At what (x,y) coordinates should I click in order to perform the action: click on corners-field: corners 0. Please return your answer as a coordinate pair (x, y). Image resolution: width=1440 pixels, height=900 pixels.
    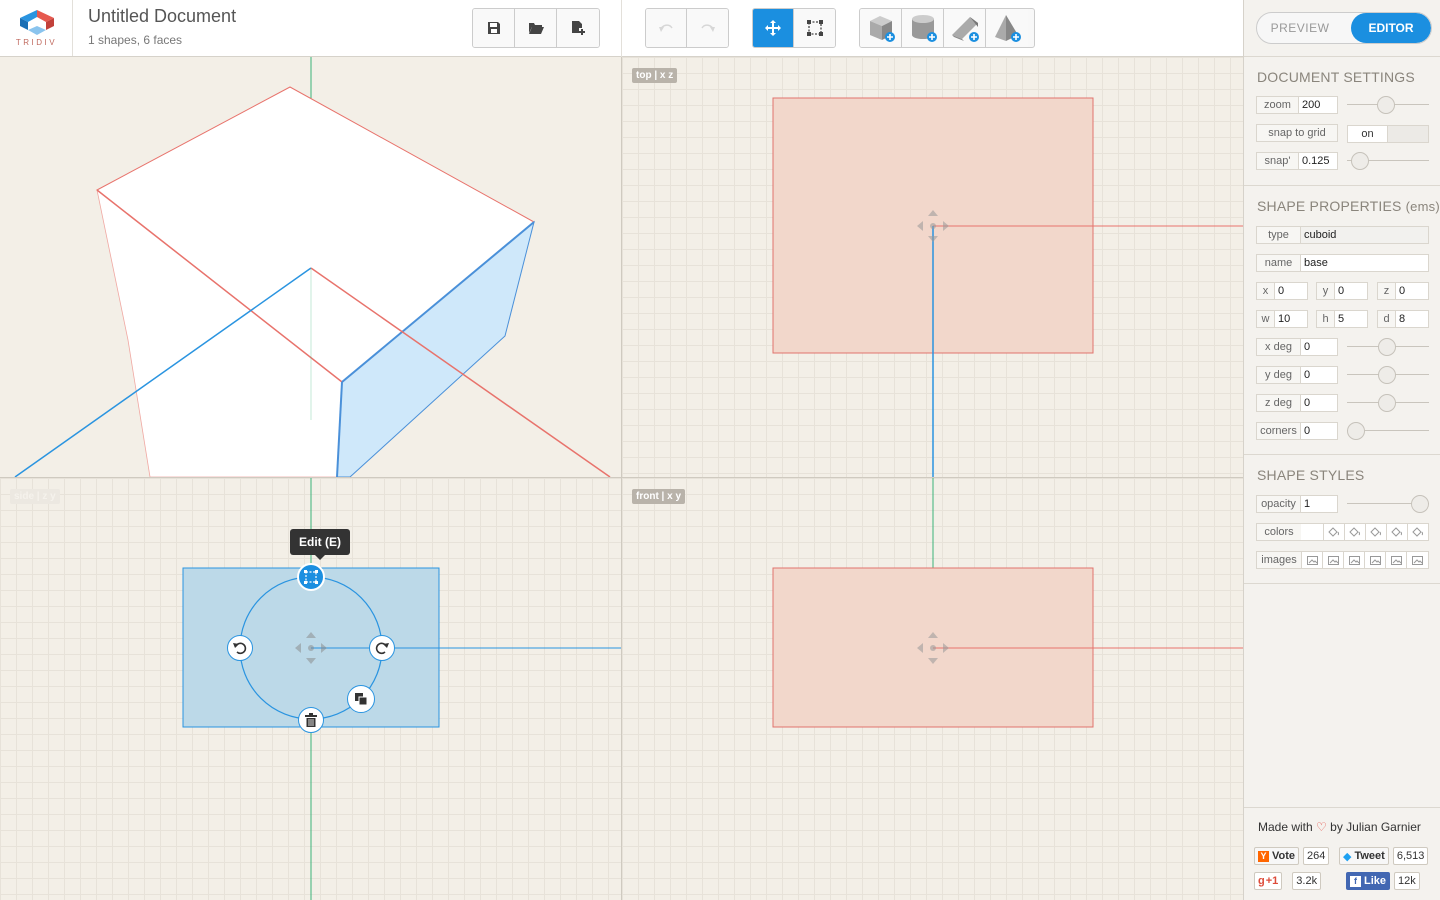
    Looking at the image, I should click on (1297, 431).